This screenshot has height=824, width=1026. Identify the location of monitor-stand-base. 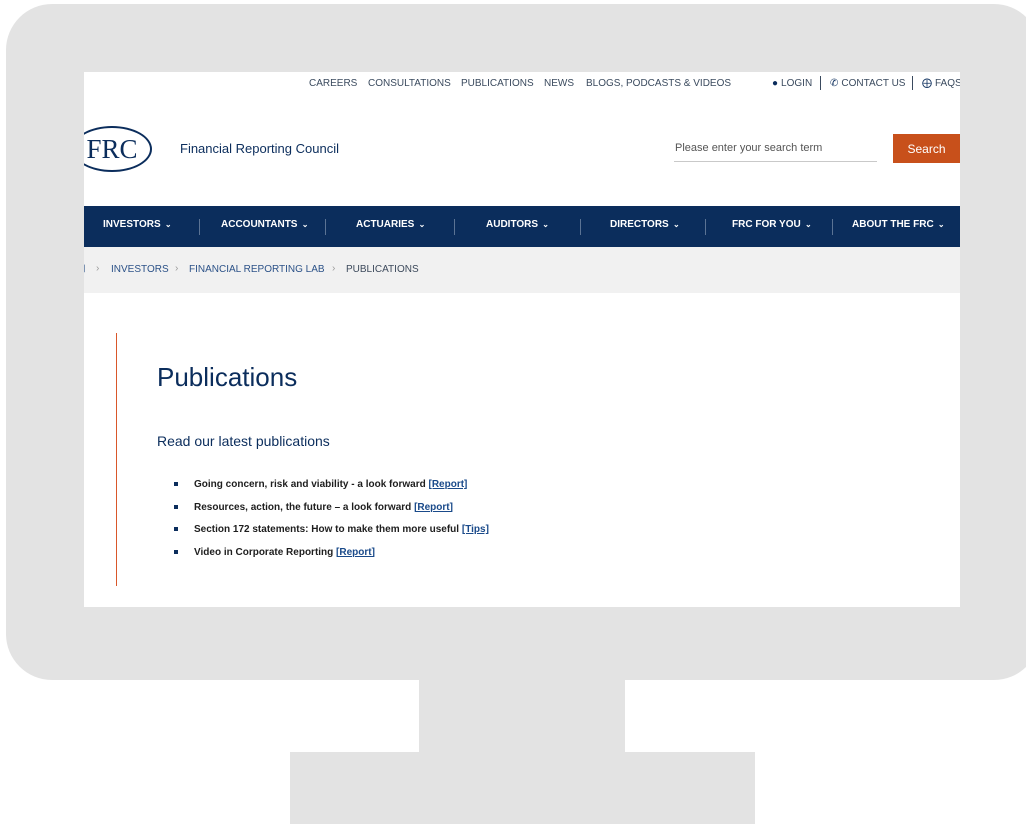
(522, 788).